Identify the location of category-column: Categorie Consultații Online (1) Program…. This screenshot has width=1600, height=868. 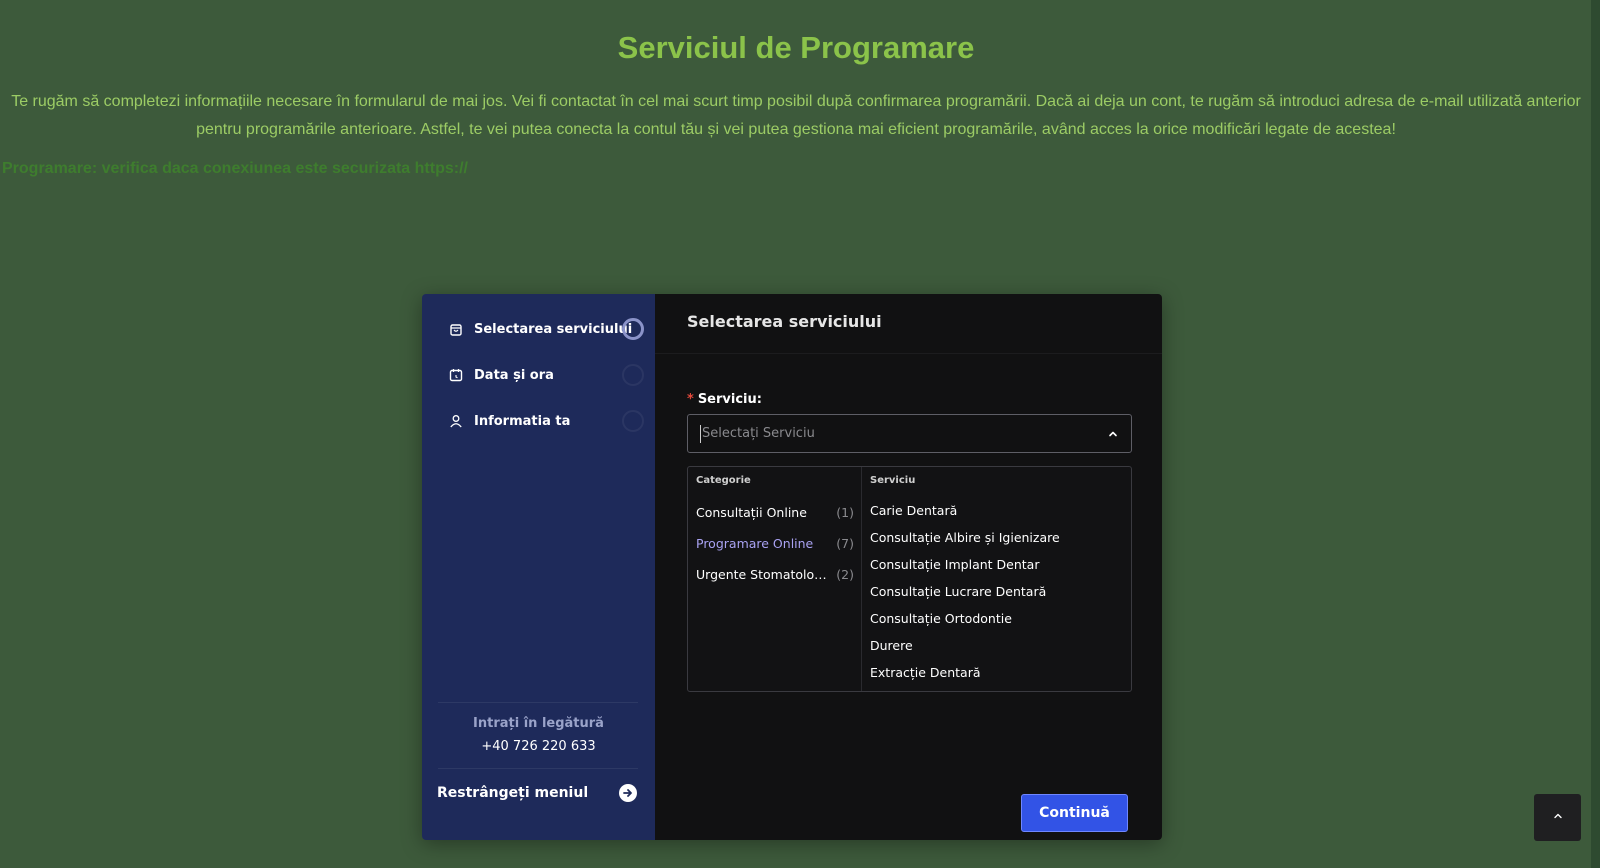
(775, 579).